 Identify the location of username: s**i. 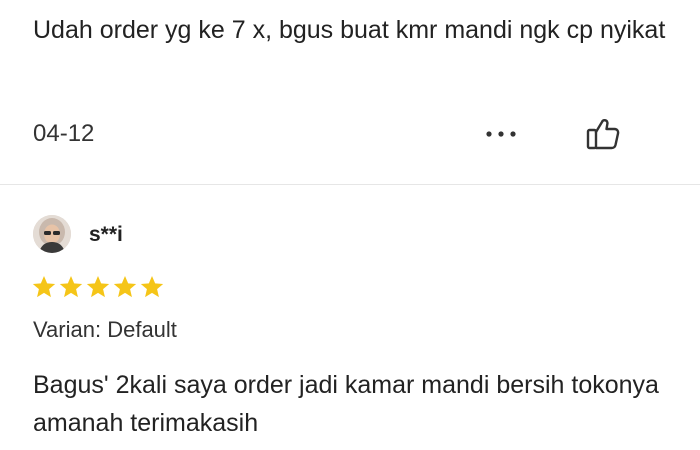
(106, 234).